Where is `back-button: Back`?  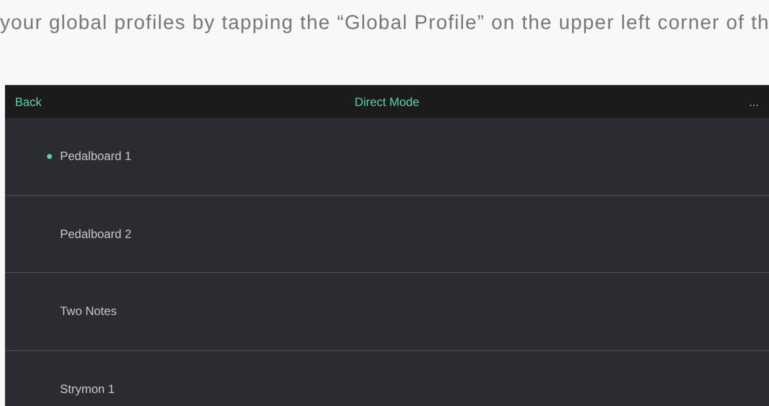
back-button: Back is located at coordinates (28, 101).